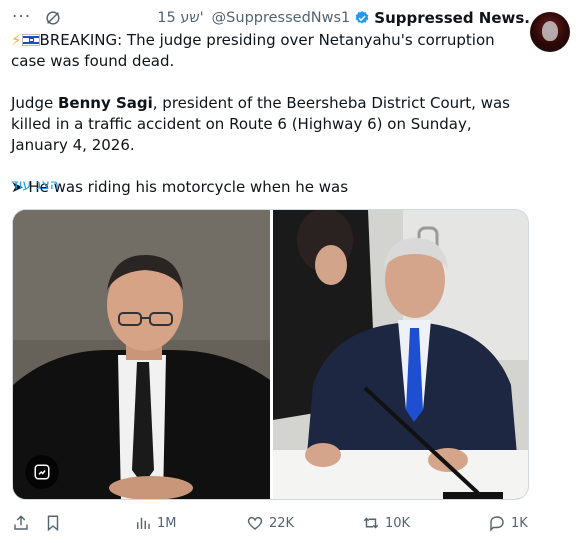 The image size is (588, 543). I want to click on action-bar: 1M 22K 10K 1K, so click(294, 523).